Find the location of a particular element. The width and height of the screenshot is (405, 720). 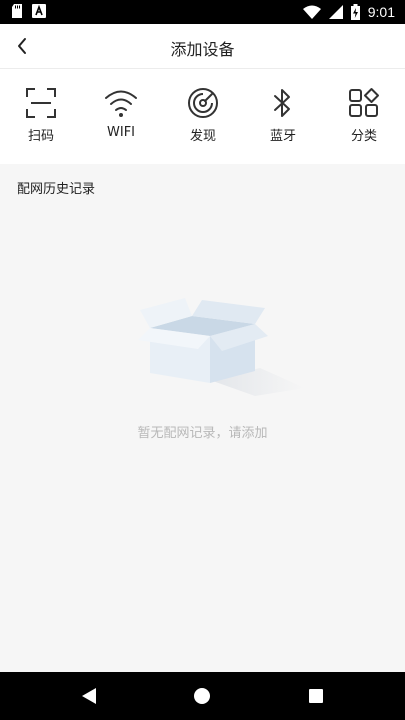

bluetooth-icon is located at coordinates (282, 103).